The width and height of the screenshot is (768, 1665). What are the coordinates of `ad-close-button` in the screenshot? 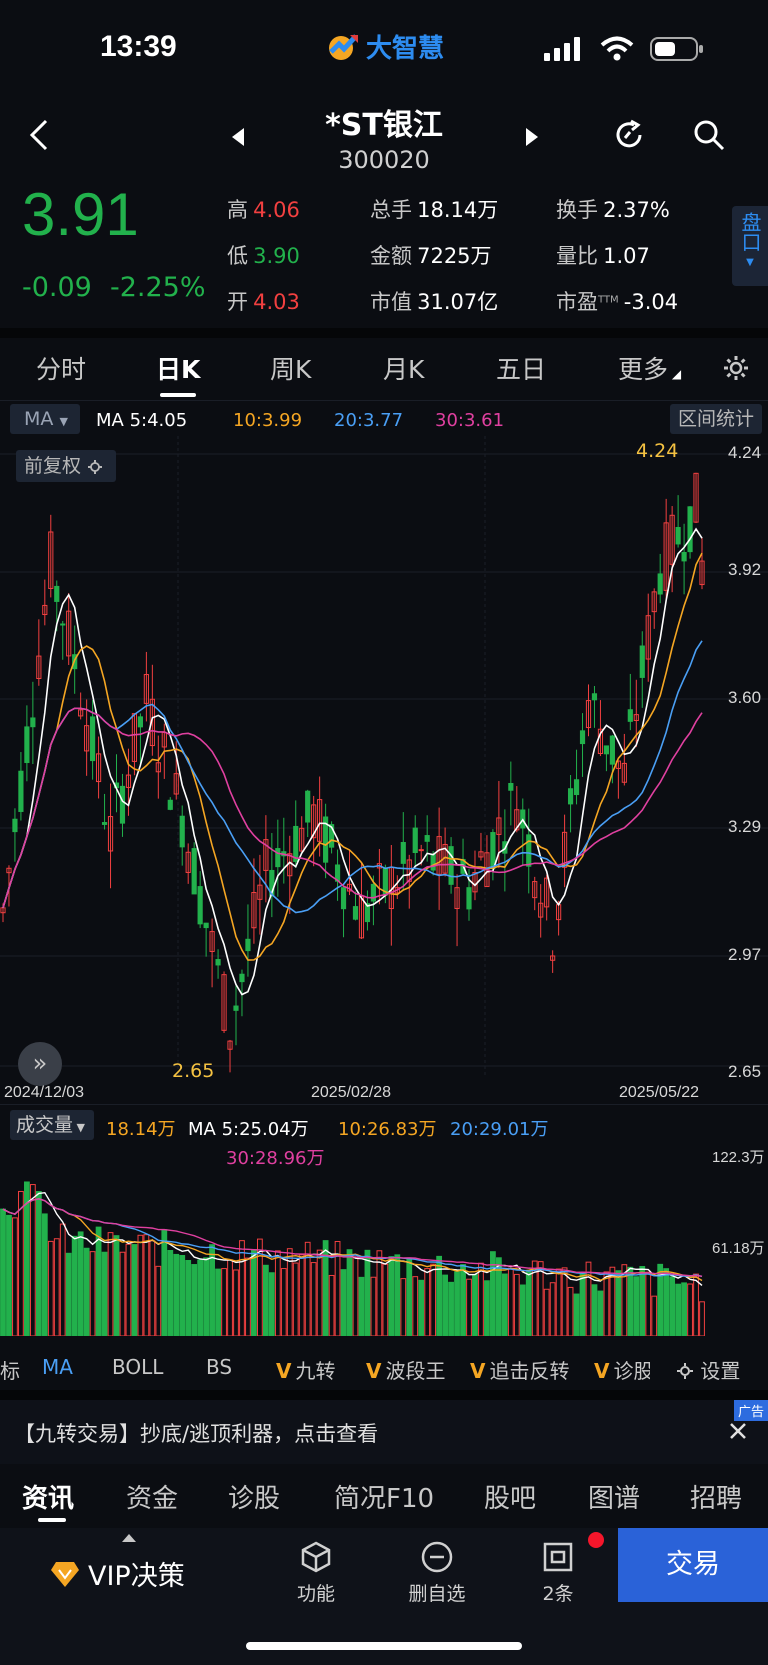 It's located at (738, 1433).